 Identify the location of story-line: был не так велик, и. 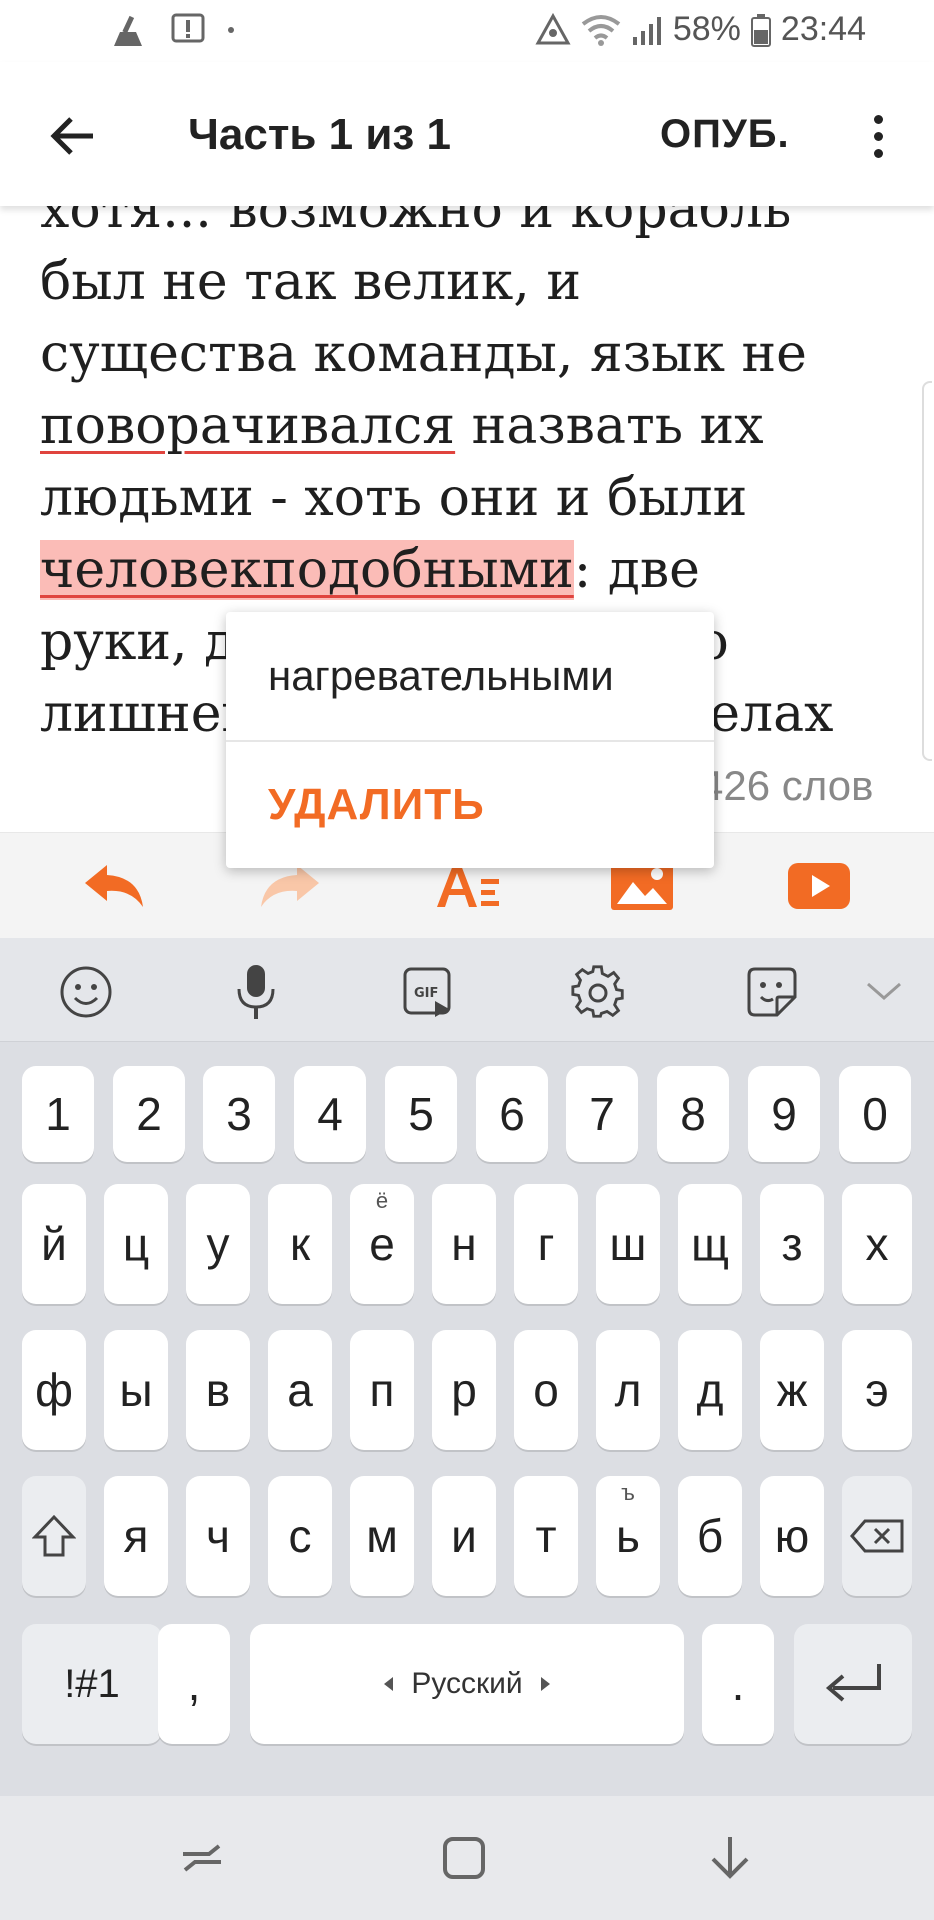
(310, 282).